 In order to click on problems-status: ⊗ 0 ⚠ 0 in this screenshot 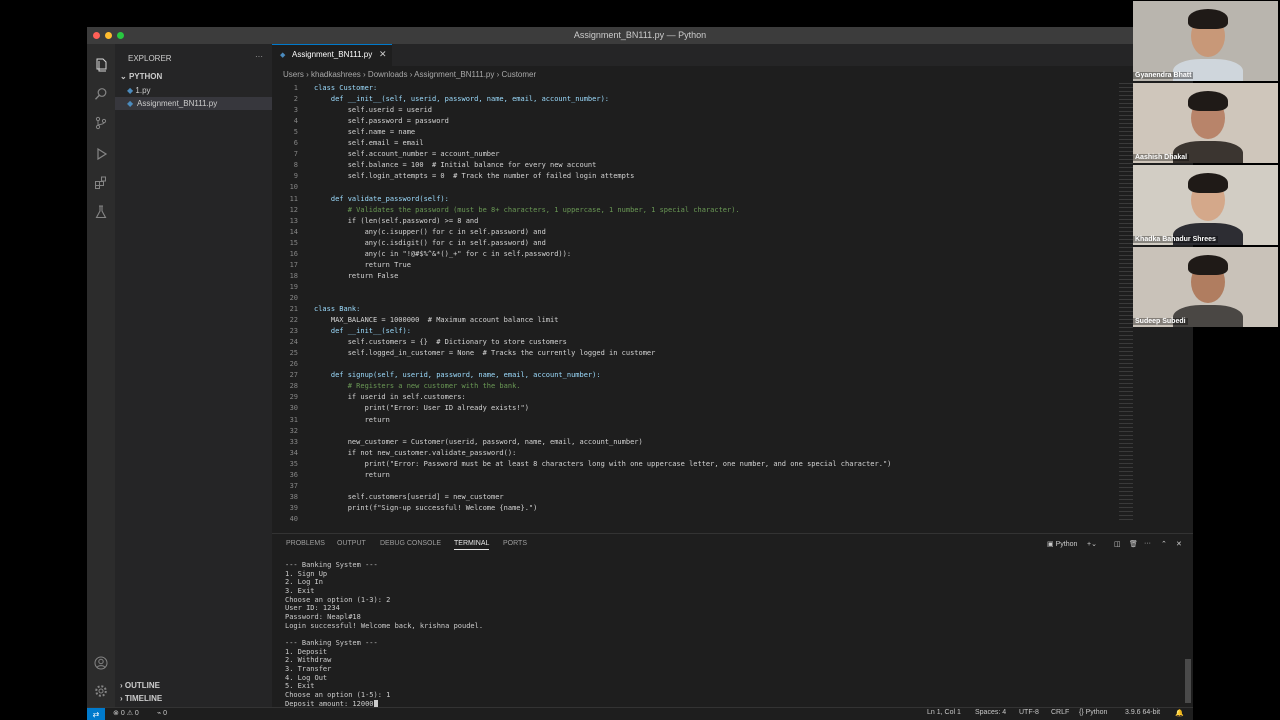, I will do `click(126, 713)`.